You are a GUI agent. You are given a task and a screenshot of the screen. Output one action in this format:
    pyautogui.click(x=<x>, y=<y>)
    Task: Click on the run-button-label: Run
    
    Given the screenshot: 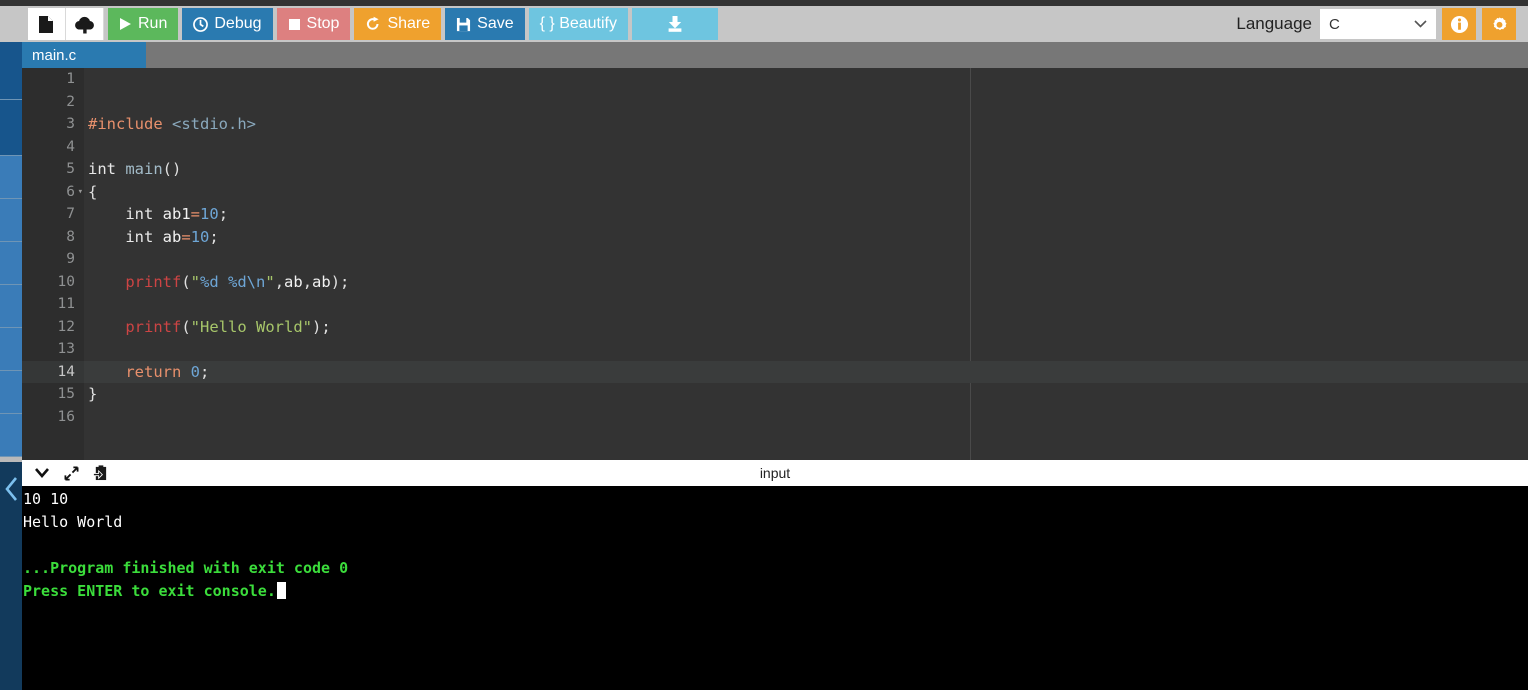 What is the action you would take?
    pyautogui.click(x=153, y=23)
    